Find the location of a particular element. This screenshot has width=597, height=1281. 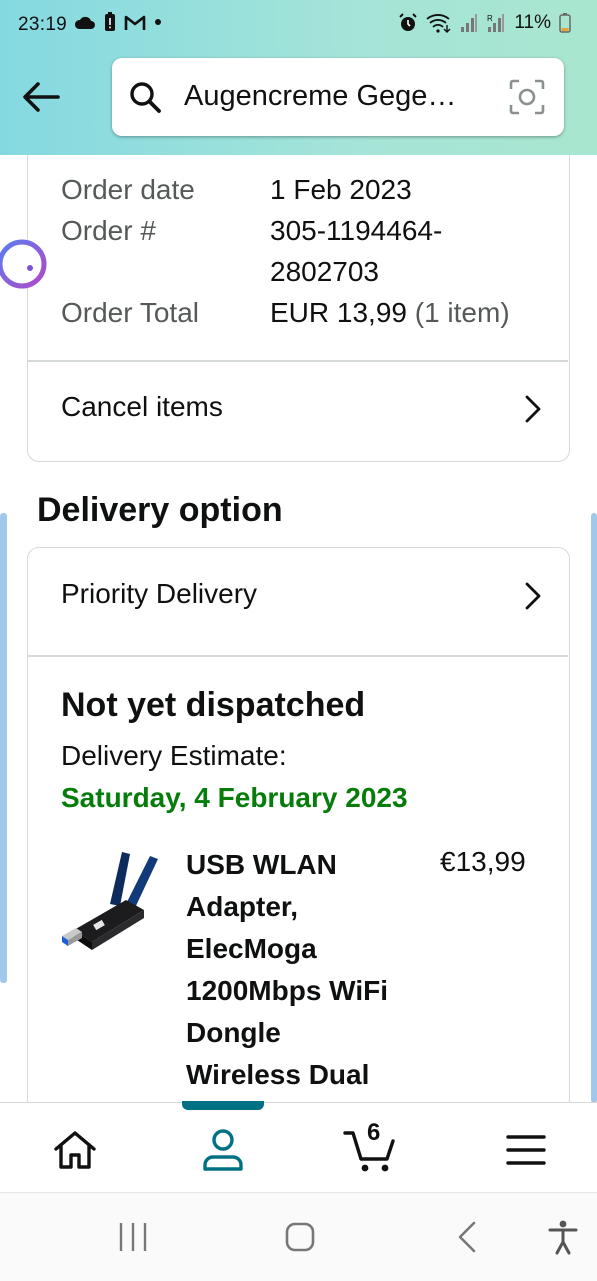

status-bar: 23:19 R 11% is located at coordinates (298, 26).